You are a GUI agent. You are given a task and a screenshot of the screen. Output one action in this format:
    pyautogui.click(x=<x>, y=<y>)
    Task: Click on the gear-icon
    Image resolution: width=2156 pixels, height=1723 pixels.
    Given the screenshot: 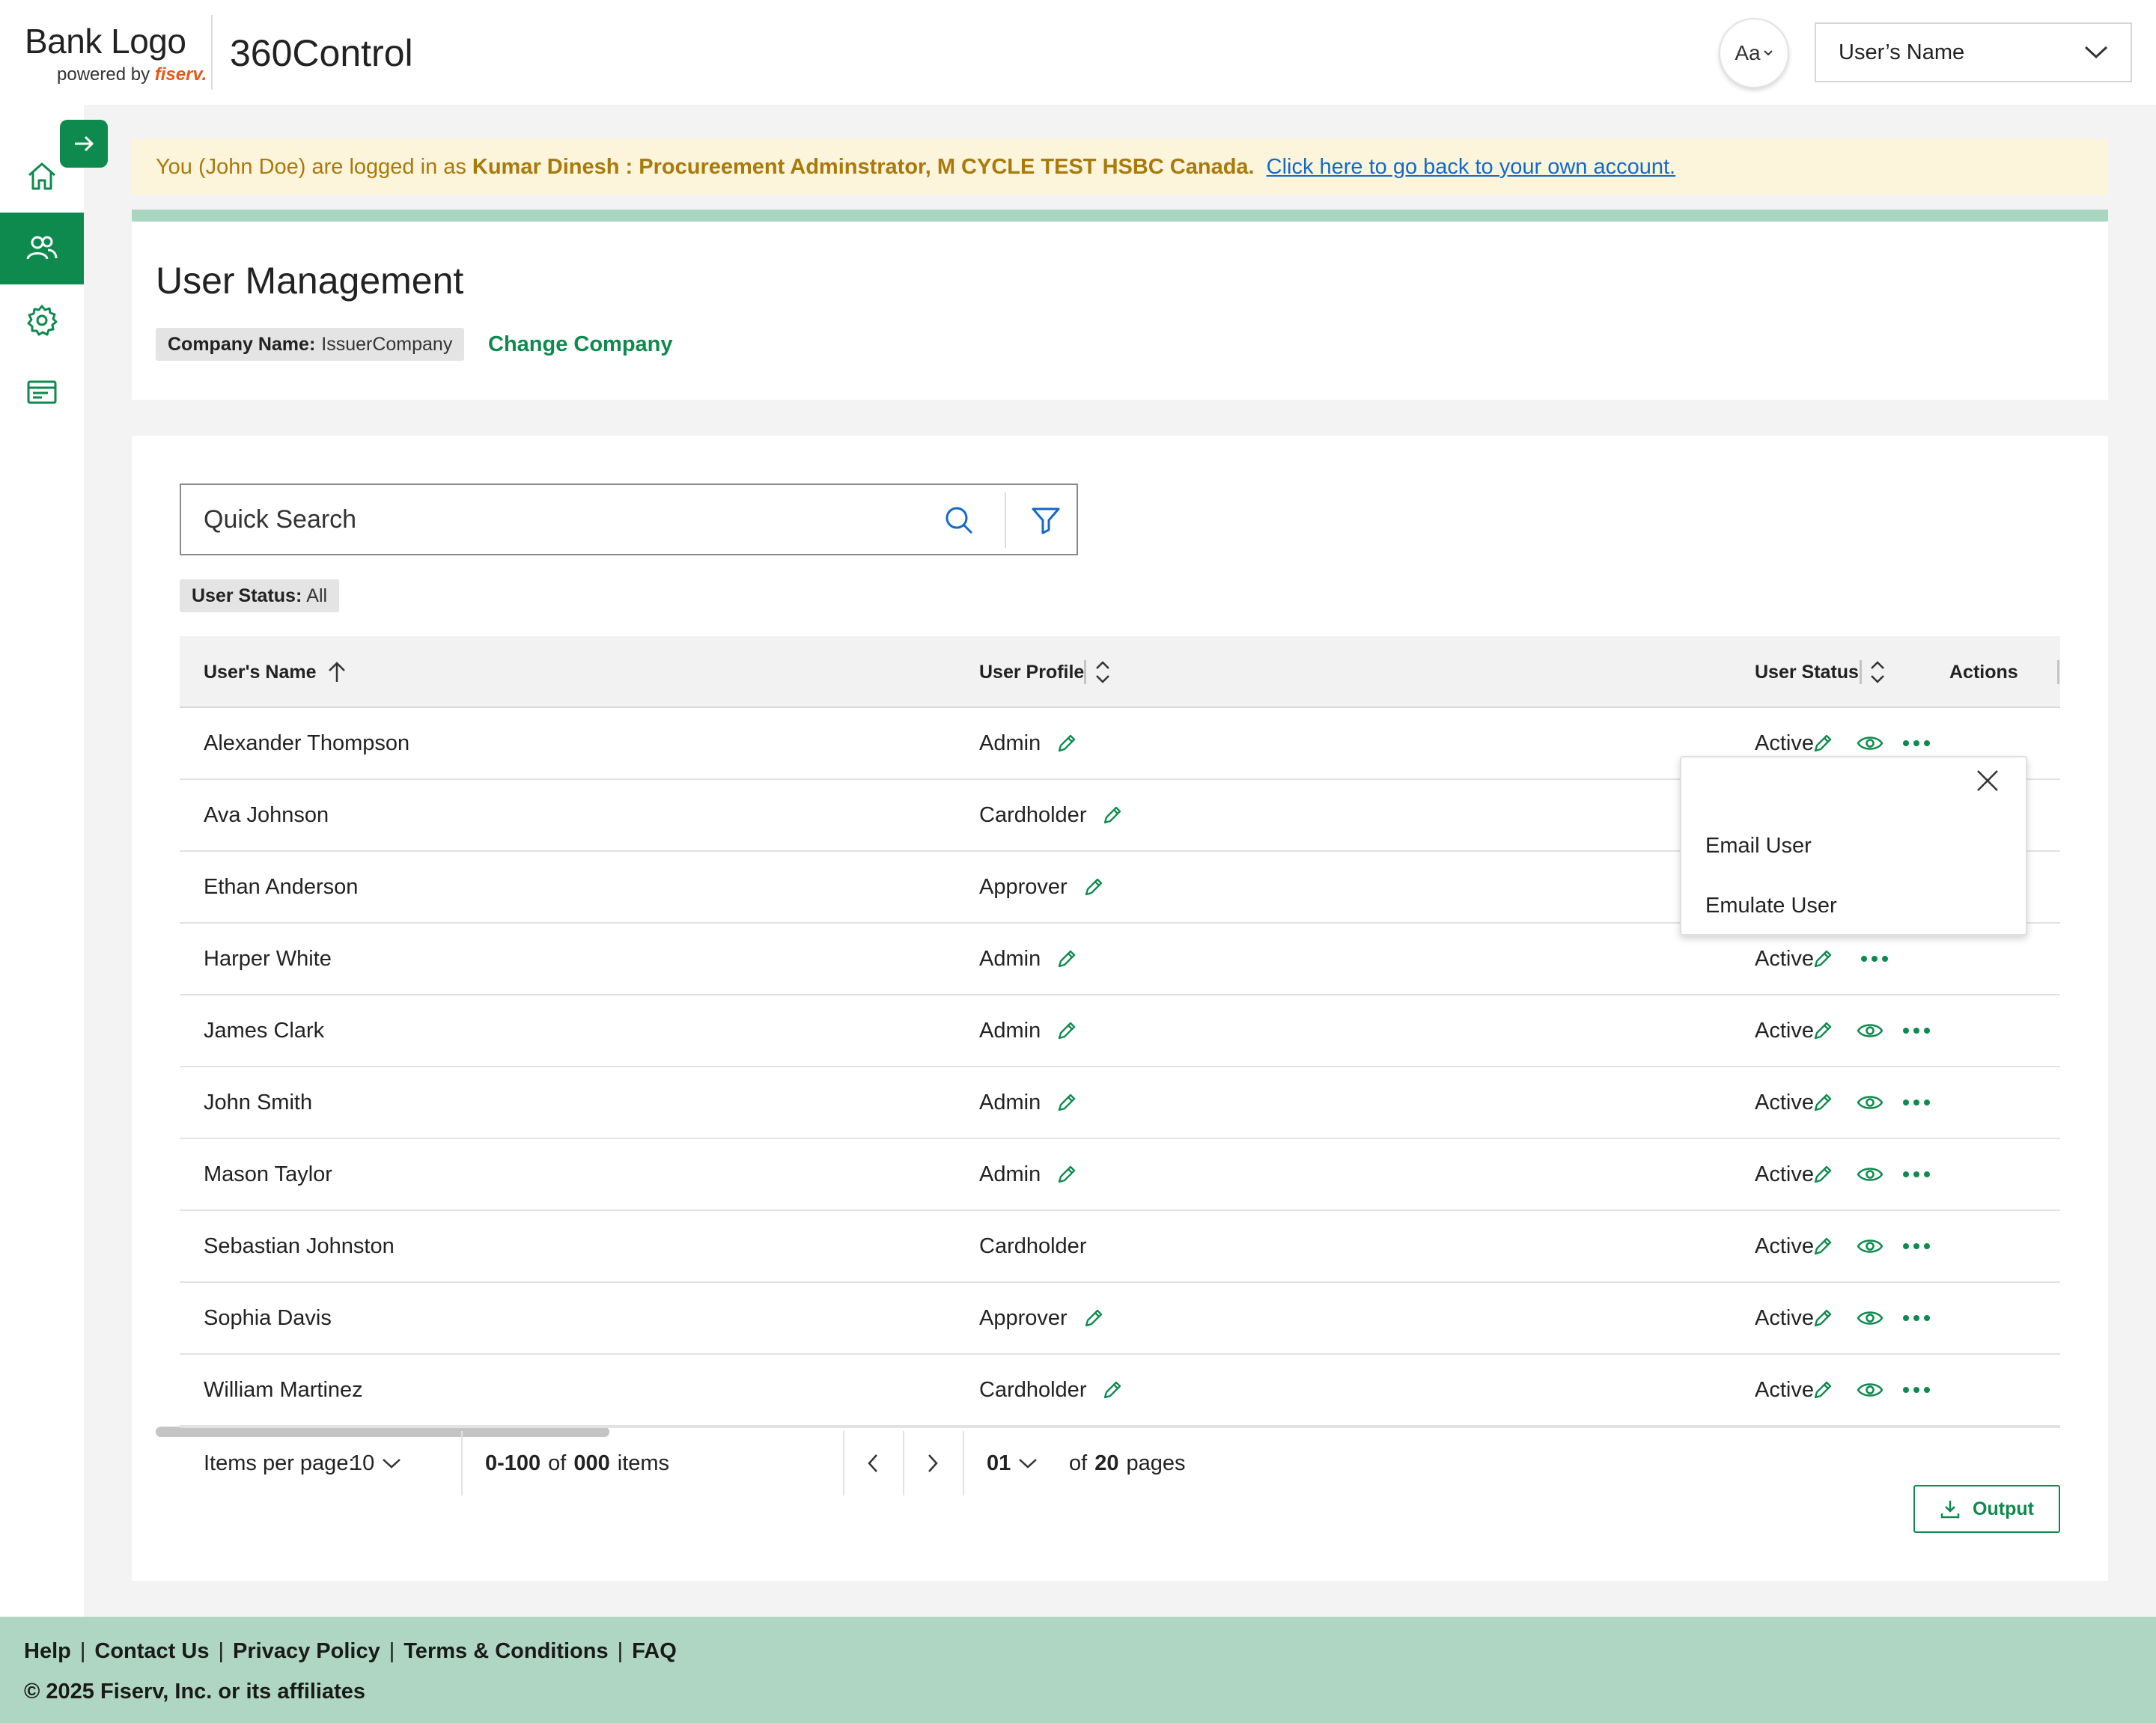 What is the action you would take?
    pyautogui.click(x=42, y=321)
    